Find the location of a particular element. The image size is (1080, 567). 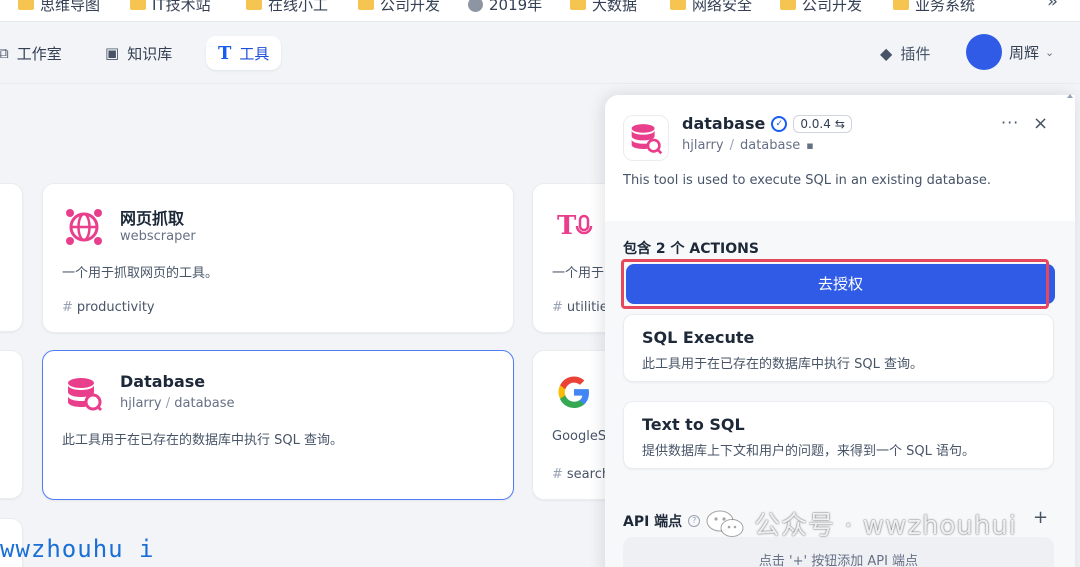

bookmark-item: 2019年 is located at coordinates (505, 8).